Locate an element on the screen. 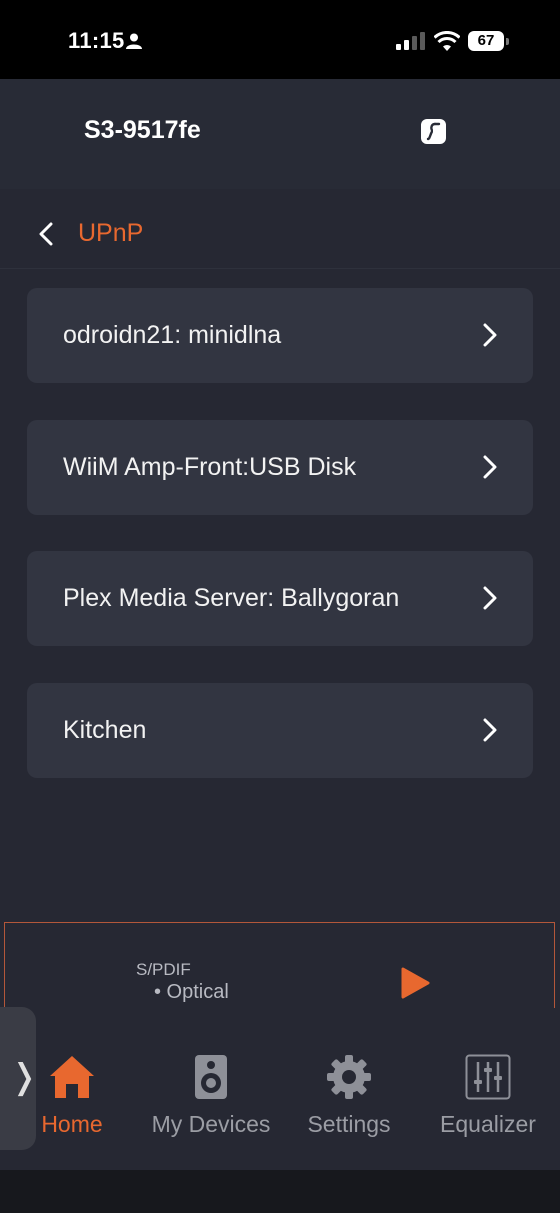  battery-indicator: 67 is located at coordinates (486, 41).